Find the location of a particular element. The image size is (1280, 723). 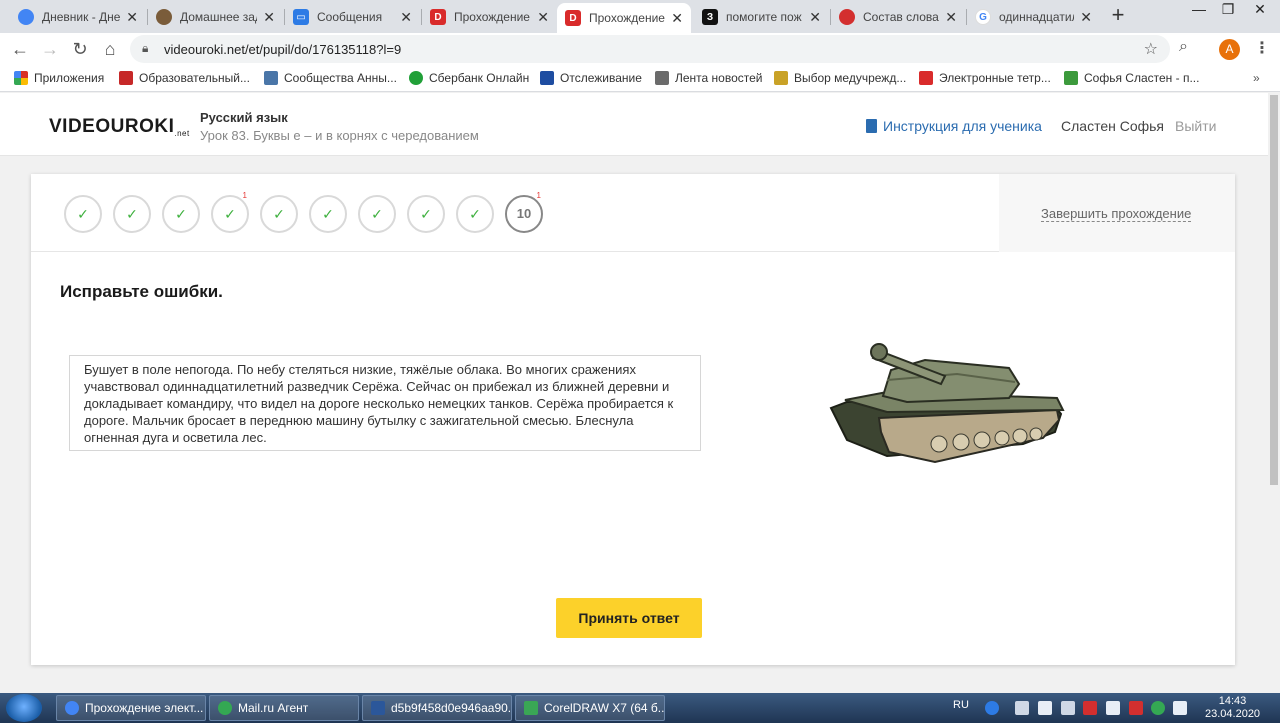

browser-tab: Дневник - Дне ✕ is located at coordinates (78, 17).